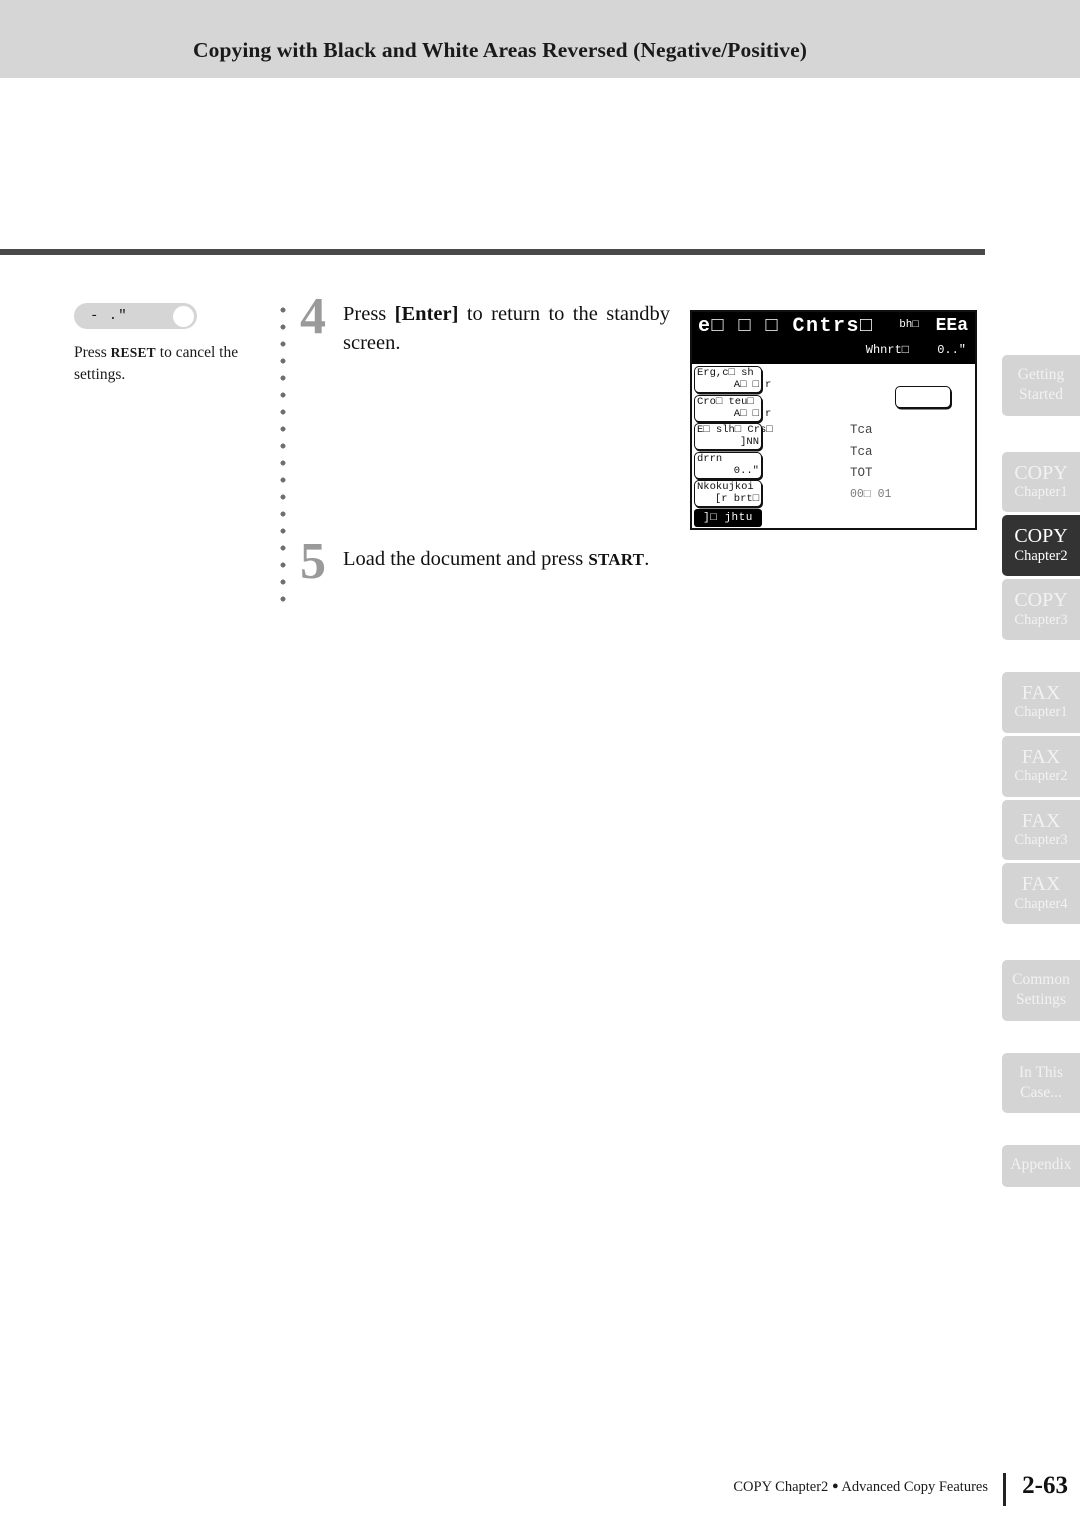 This screenshot has height=1527, width=1080. What do you see at coordinates (923, 397) in the screenshot?
I see `lcd-right-button` at bounding box center [923, 397].